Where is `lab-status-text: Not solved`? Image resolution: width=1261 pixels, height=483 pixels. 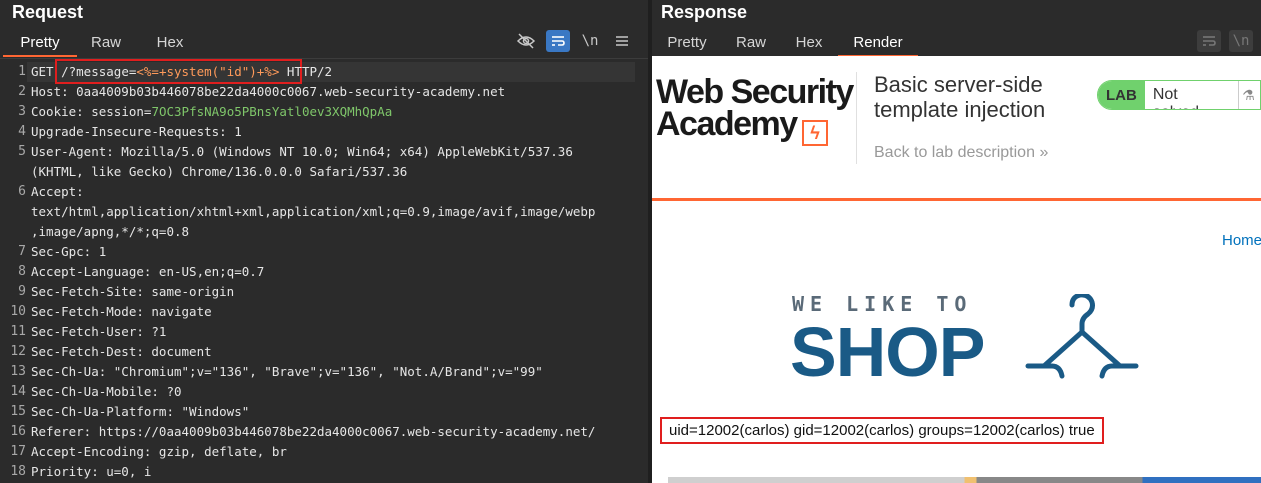
lab-status-text: Not solved is located at coordinates (1192, 95).